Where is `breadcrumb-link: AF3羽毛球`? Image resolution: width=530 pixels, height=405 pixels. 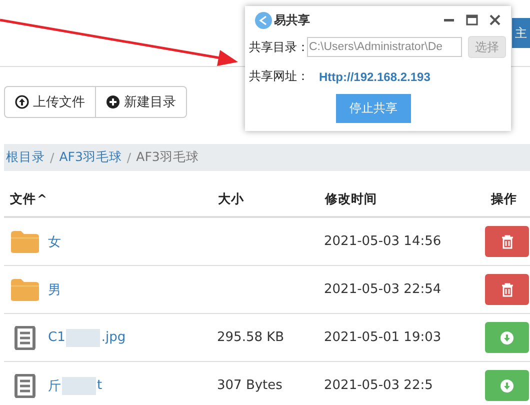
breadcrumb-link: AF3羽毛球 is located at coordinates (90, 157).